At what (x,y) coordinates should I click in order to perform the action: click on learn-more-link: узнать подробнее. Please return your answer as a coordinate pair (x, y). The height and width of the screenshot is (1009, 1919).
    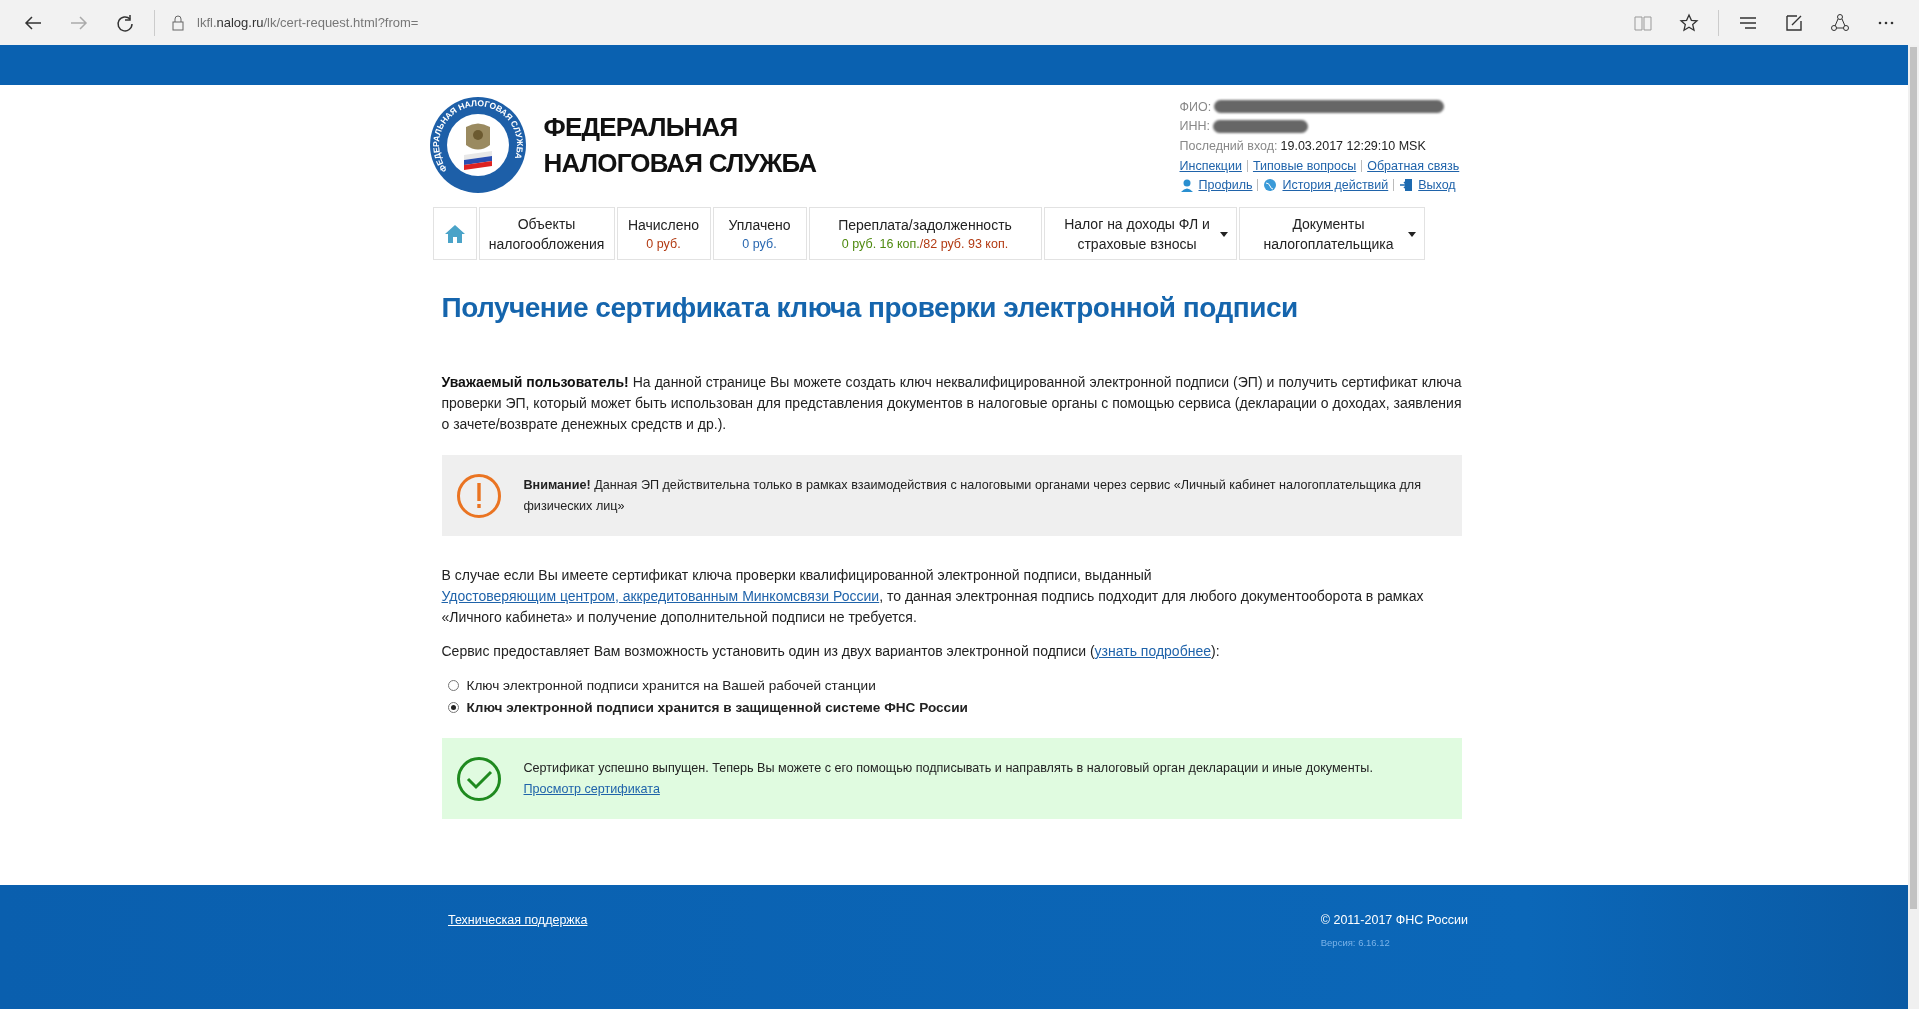
    Looking at the image, I should click on (1152, 651).